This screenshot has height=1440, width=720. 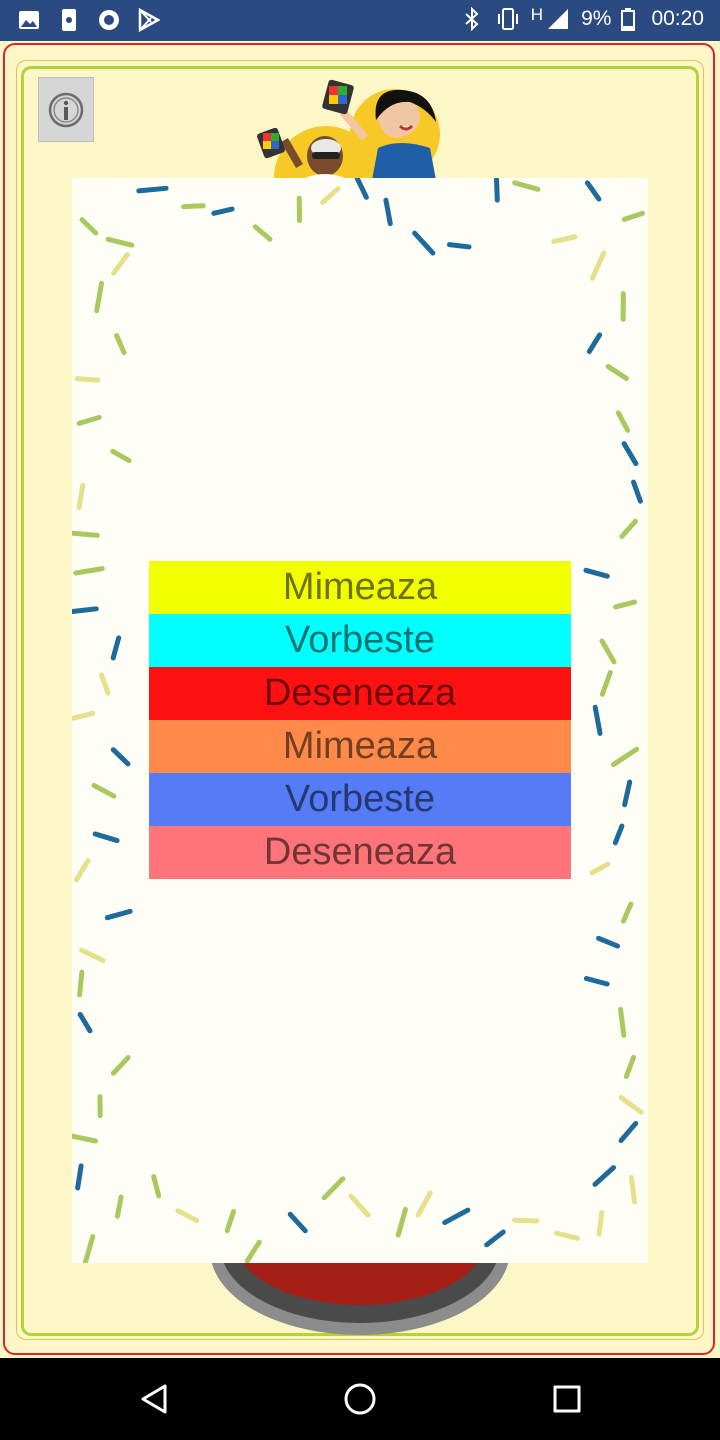 I want to click on option-deseneaza-2: Deseneaza, so click(x=360, y=852).